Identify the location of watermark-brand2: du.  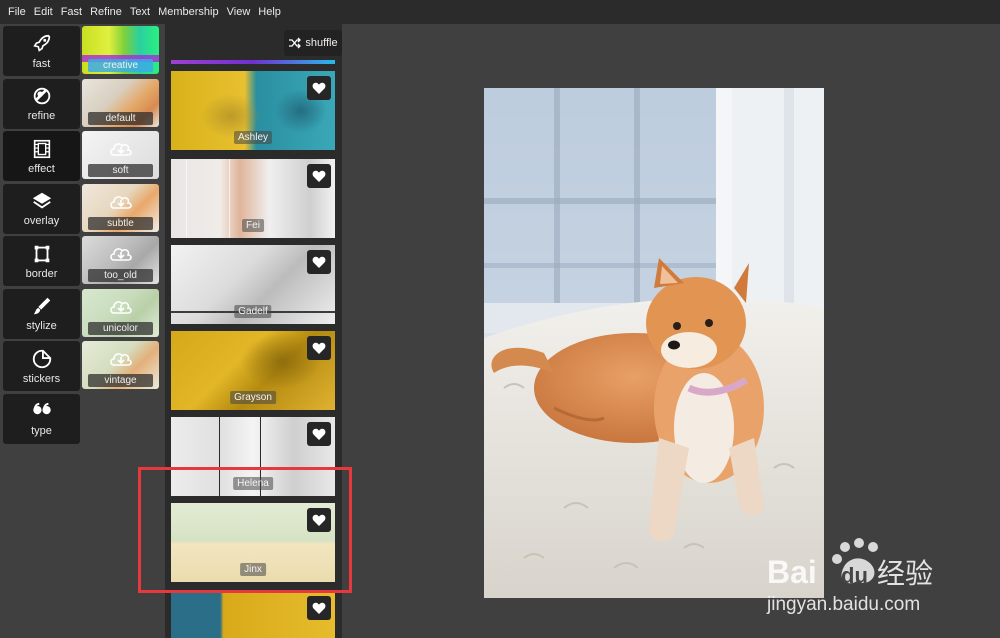
(854, 575).